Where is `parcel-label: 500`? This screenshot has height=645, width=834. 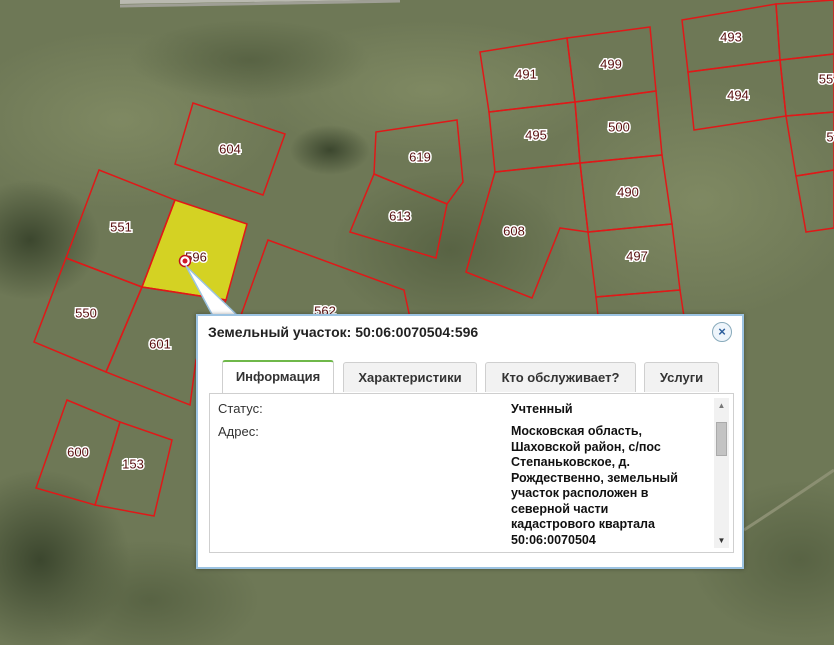
parcel-label: 500 is located at coordinates (619, 126).